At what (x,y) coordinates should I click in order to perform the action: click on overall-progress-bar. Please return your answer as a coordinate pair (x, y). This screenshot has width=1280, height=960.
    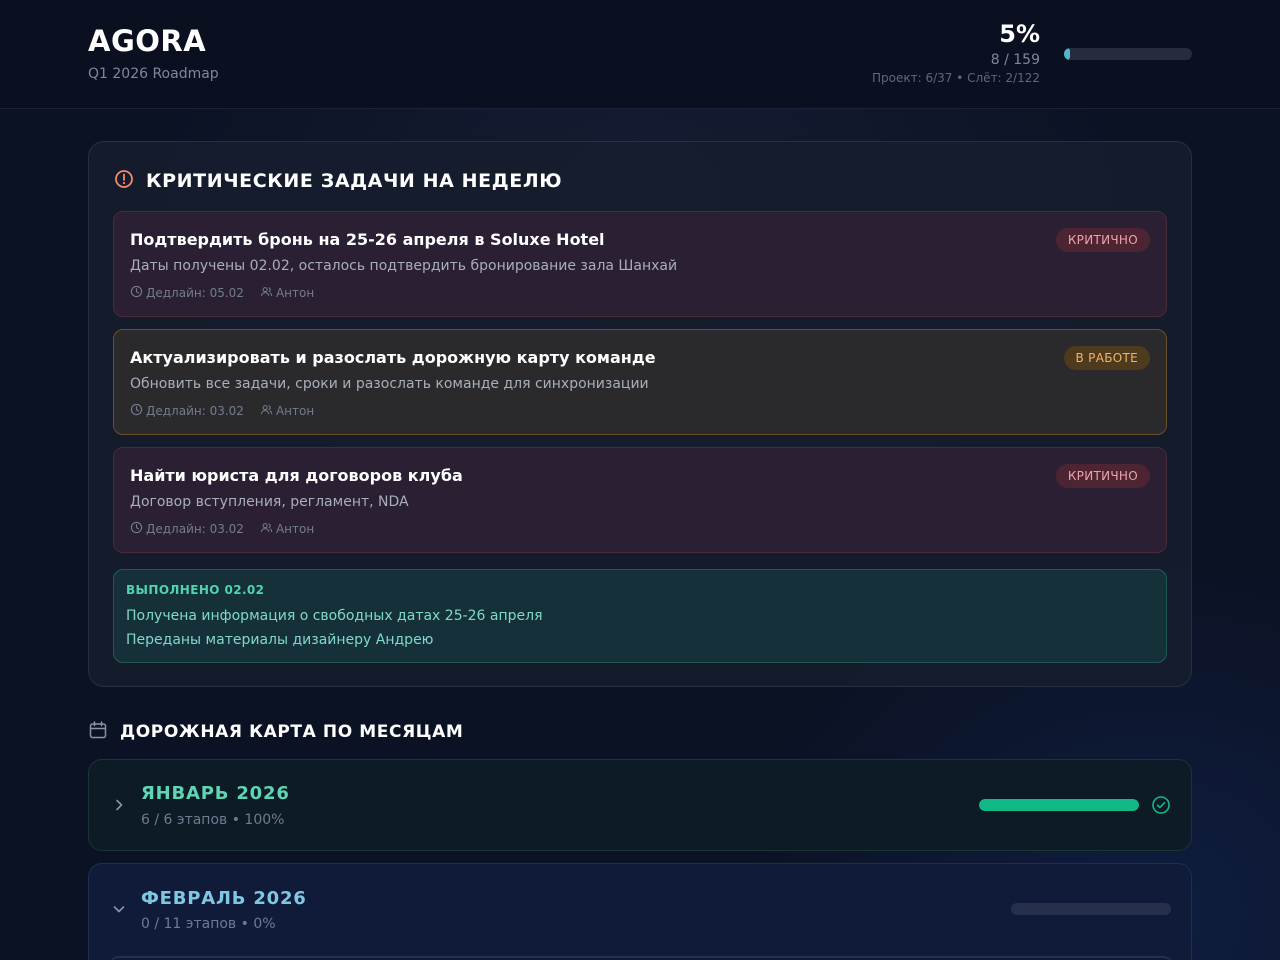
    Looking at the image, I should click on (1128, 54).